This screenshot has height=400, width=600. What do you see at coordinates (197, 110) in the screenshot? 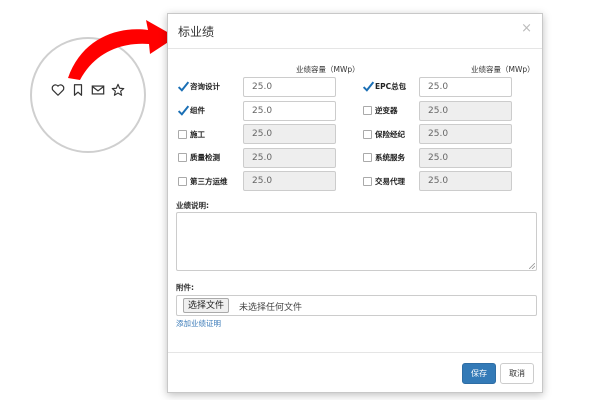
I see `label-module: 组件` at bounding box center [197, 110].